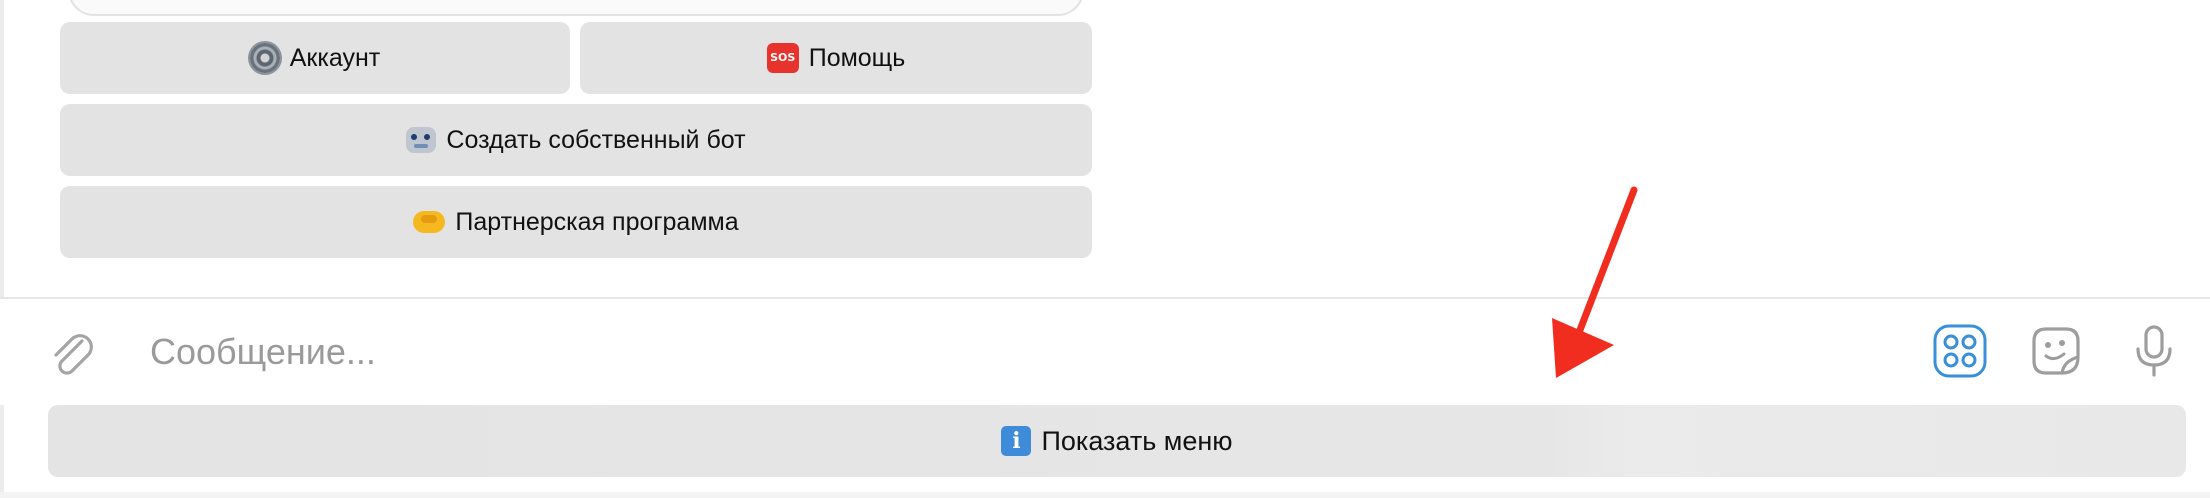 The width and height of the screenshot is (2210, 498). Describe the element at coordinates (335, 57) in the screenshot. I see `account-button-label: Аккаунт` at that location.